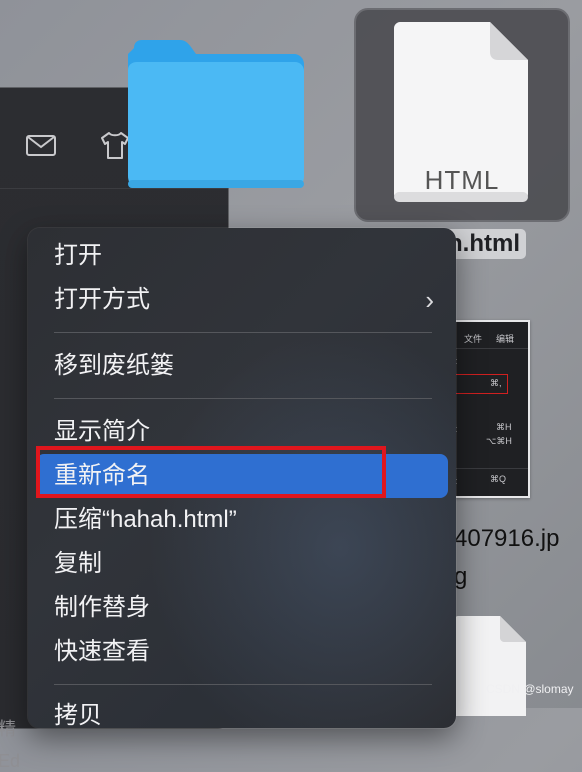 Image resolution: width=582 pixels, height=772 pixels. What do you see at coordinates (242, 520) in the screenshot?
I see `menu-item-compress: 压缩“hahah.html”` at bounding box center [242, 520].